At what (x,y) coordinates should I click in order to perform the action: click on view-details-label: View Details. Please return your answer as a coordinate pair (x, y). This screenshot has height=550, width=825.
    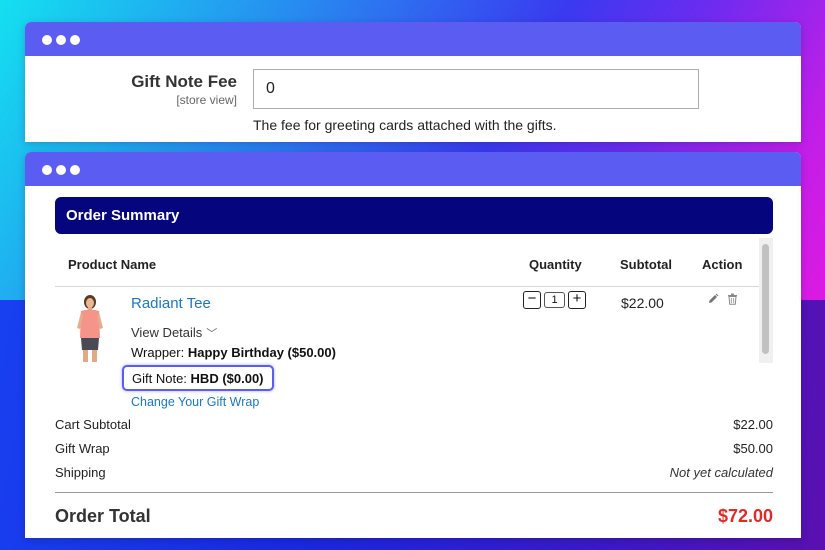
    Looking at the image, I should click on (167, 332).